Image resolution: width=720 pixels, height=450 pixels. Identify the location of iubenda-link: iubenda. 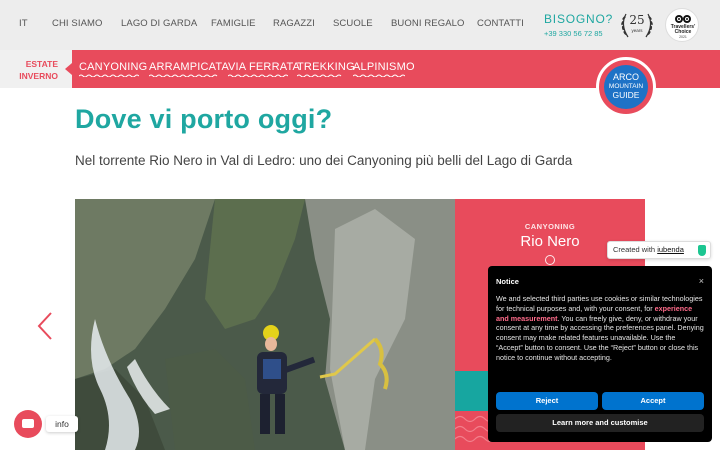
(670, 249).